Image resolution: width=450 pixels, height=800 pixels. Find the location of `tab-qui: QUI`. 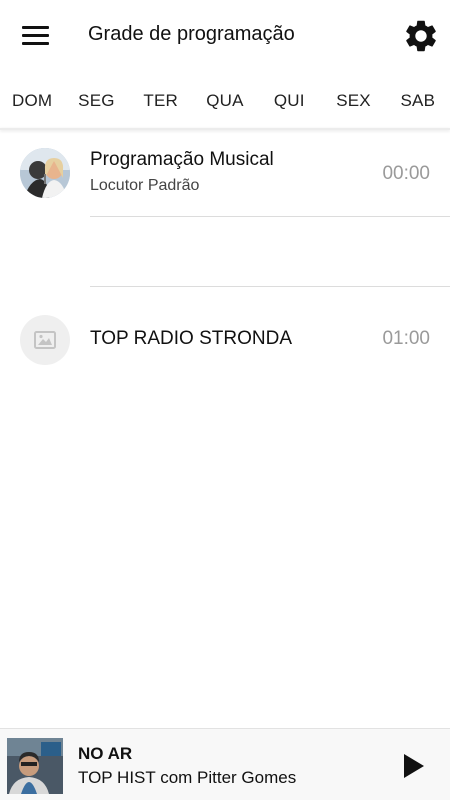

tab-qui: QUI is located at coordinates (289, 100).